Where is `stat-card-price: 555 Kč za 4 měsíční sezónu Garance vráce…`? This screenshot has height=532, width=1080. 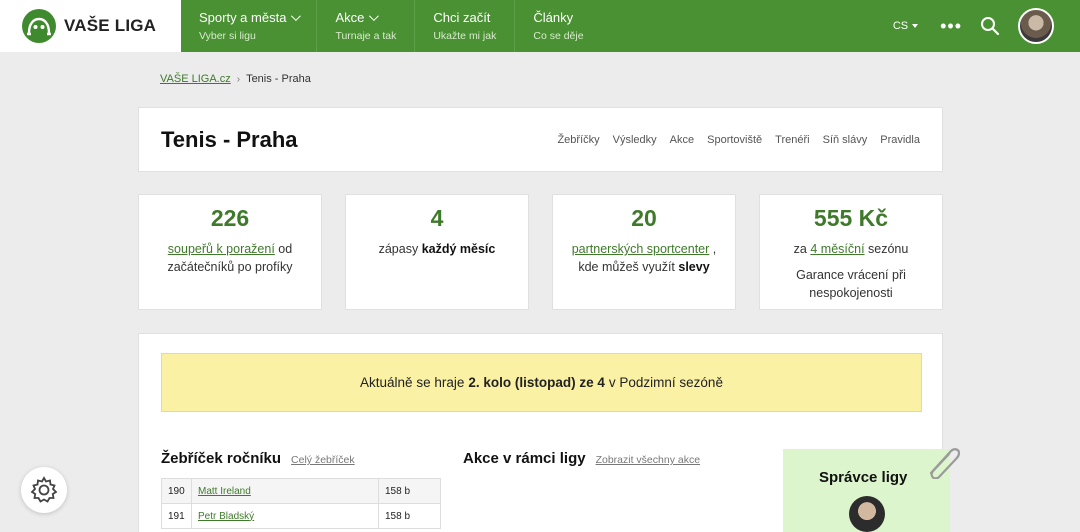 stat-card-price: 555 Kč za 4 měsíční sezónu Garance vráce… is located at coordinates (851, 252).